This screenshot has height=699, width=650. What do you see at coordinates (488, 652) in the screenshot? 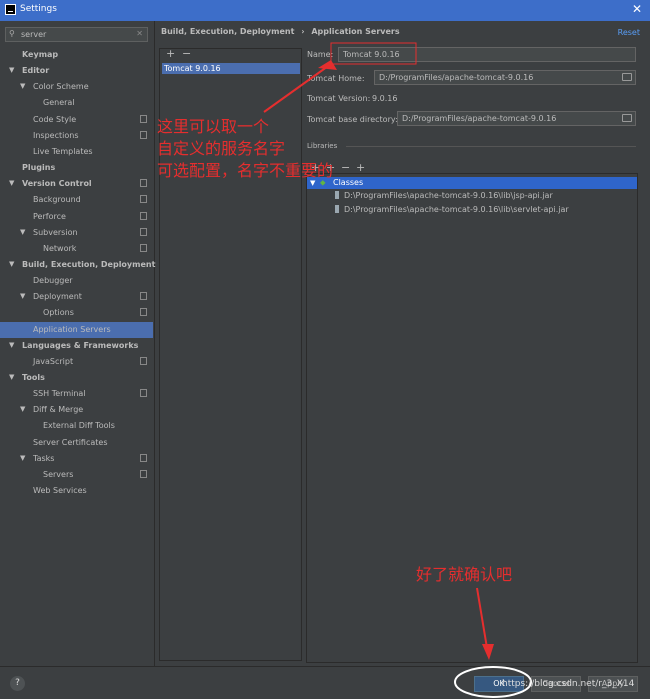
I see `confirm-arrow-head` at bounding box center [488, 652].